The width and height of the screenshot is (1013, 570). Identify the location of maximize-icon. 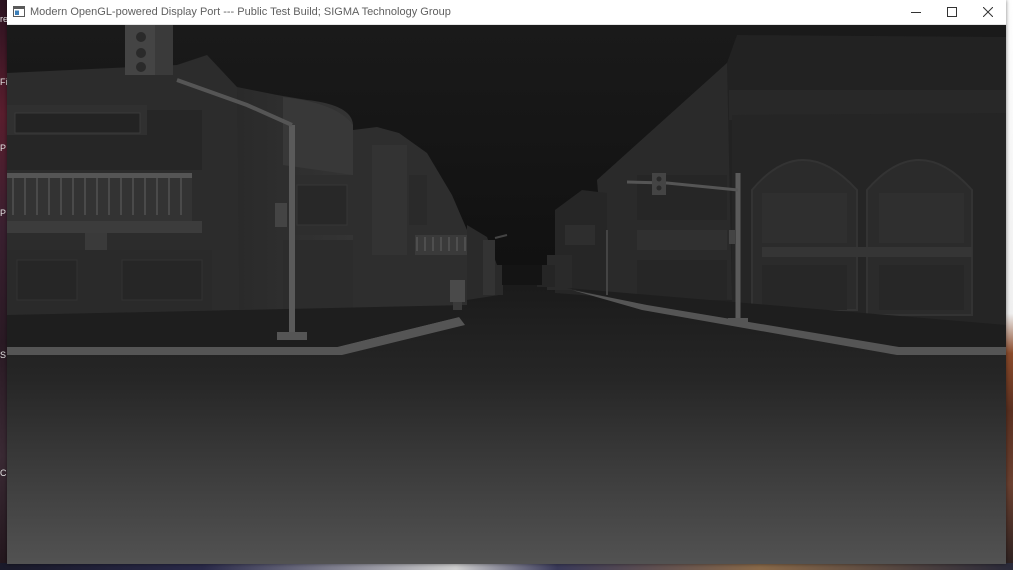
(952, 12).